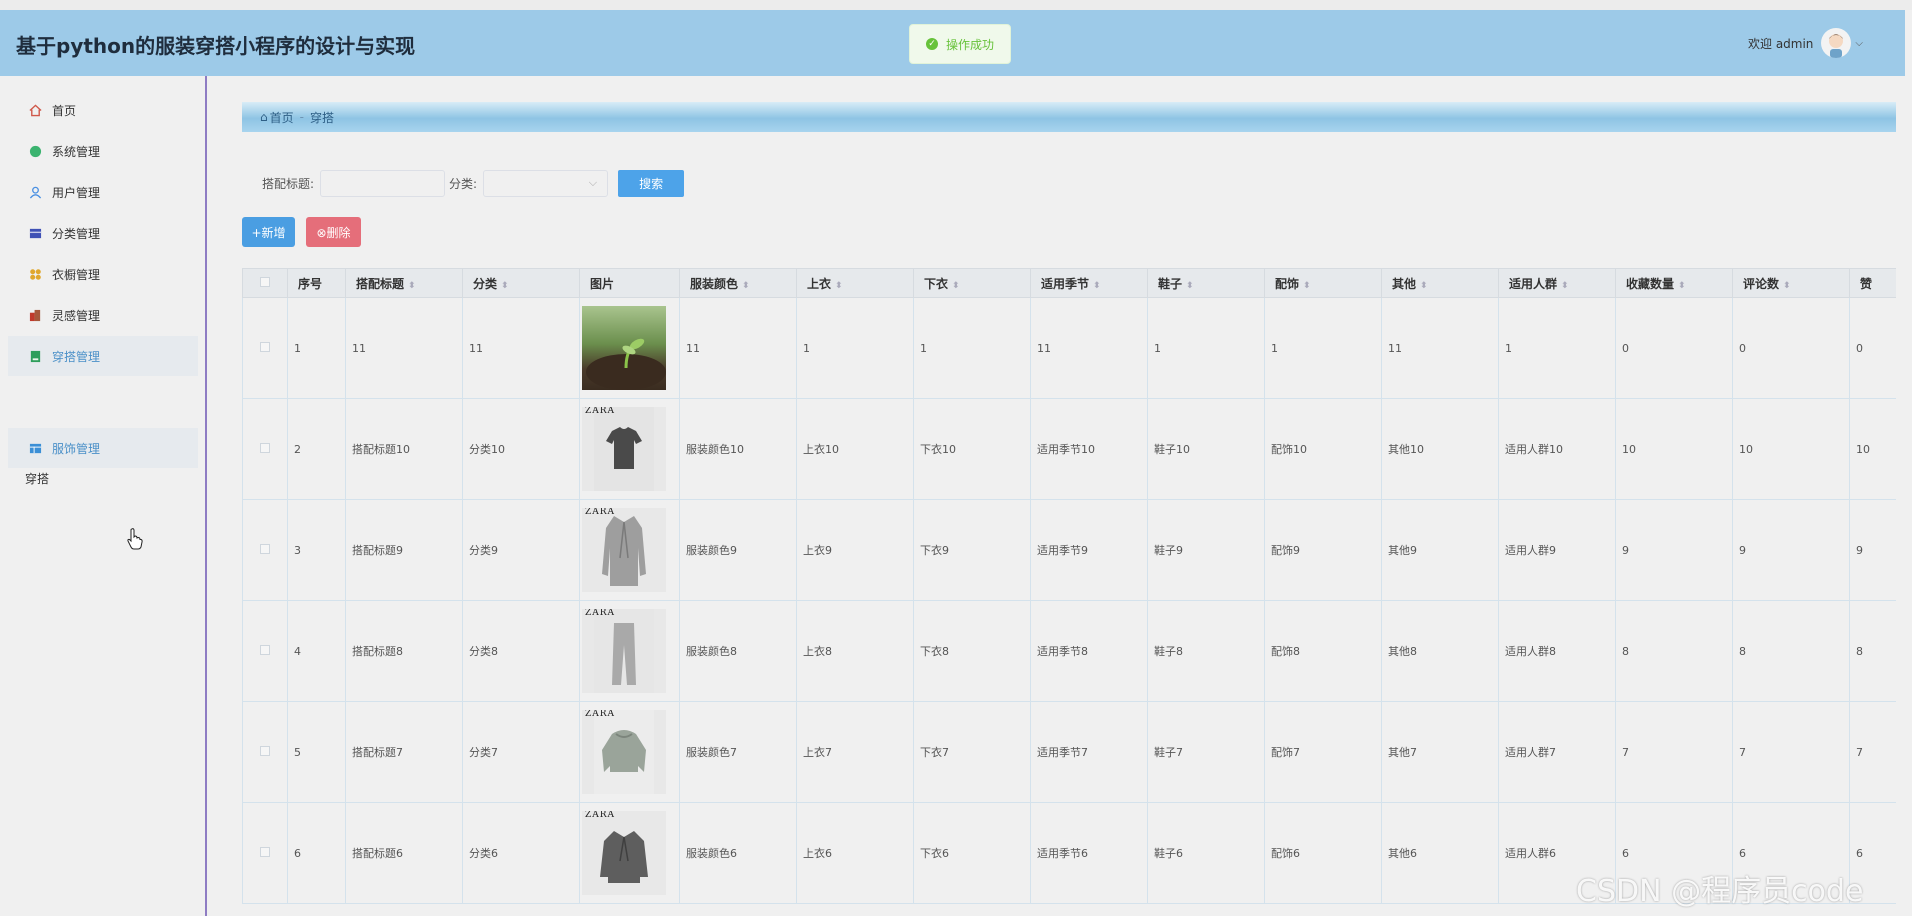 This screenshot has width=1912, height=916. Describe the element at coordinates (1323, 853) in the screenshot. I see `cell-accessory: 配饰6` at that location.